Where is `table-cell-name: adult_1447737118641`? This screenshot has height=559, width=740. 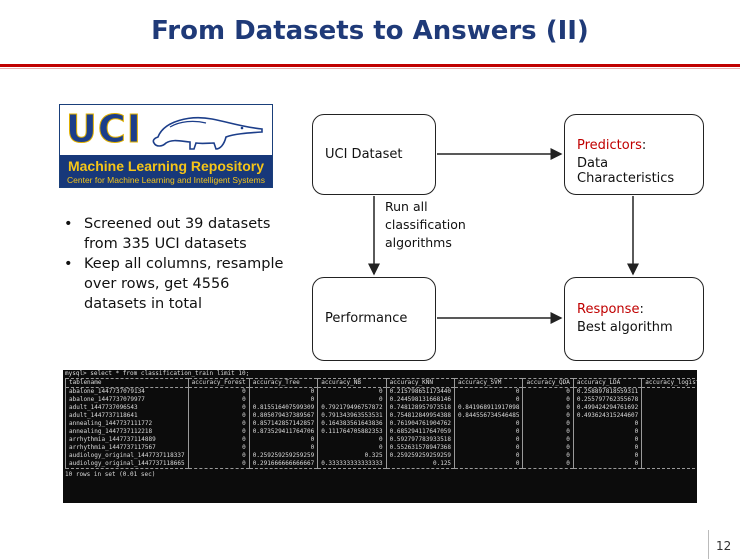
table-cell-name: adult_1447737118641 is located at coordinates (127, 416).